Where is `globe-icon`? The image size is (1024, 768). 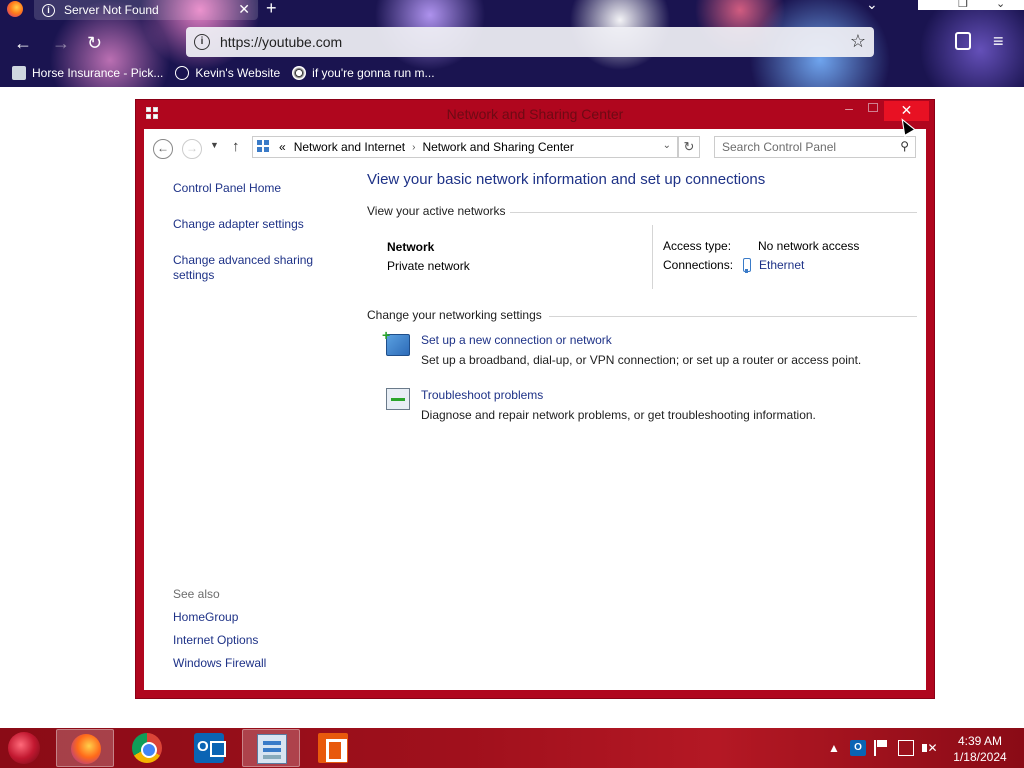
globe-icon is located at coordinates (182, 73).